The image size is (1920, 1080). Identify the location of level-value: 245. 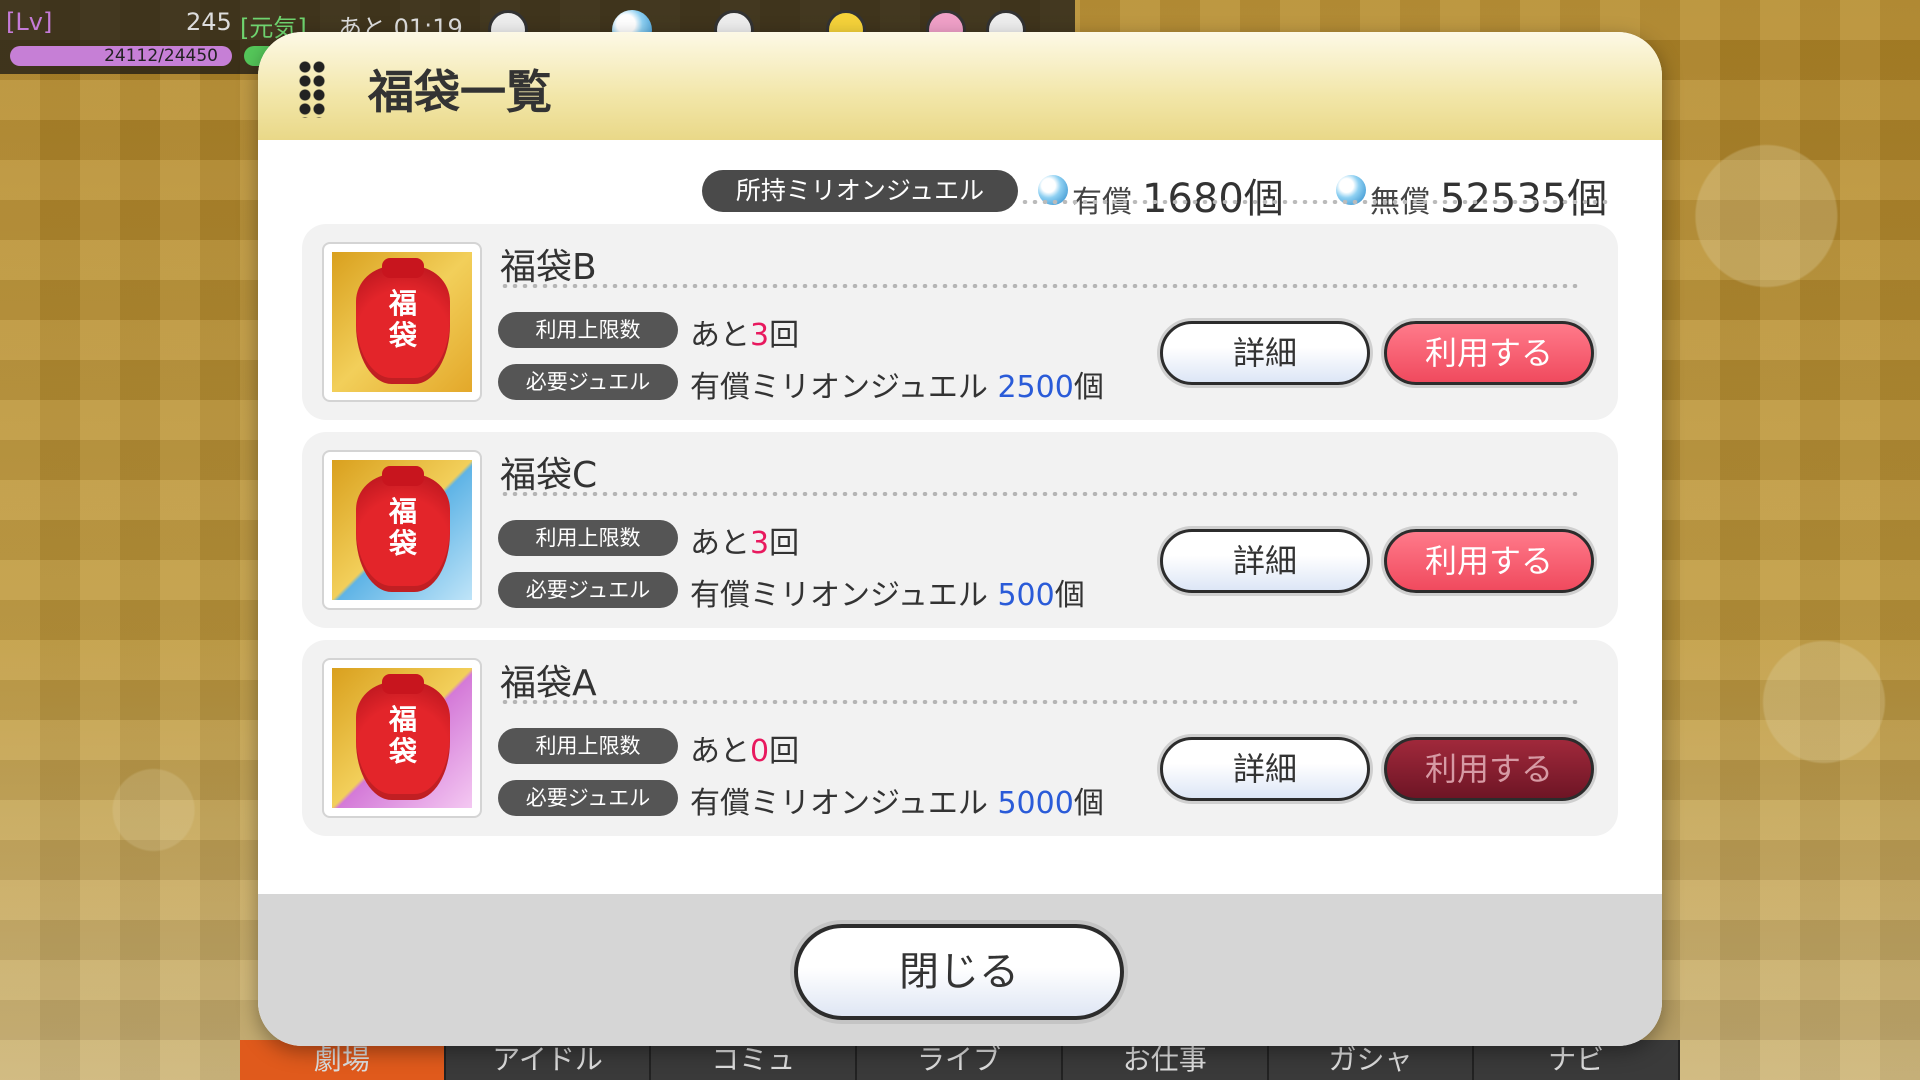
(209, 22).